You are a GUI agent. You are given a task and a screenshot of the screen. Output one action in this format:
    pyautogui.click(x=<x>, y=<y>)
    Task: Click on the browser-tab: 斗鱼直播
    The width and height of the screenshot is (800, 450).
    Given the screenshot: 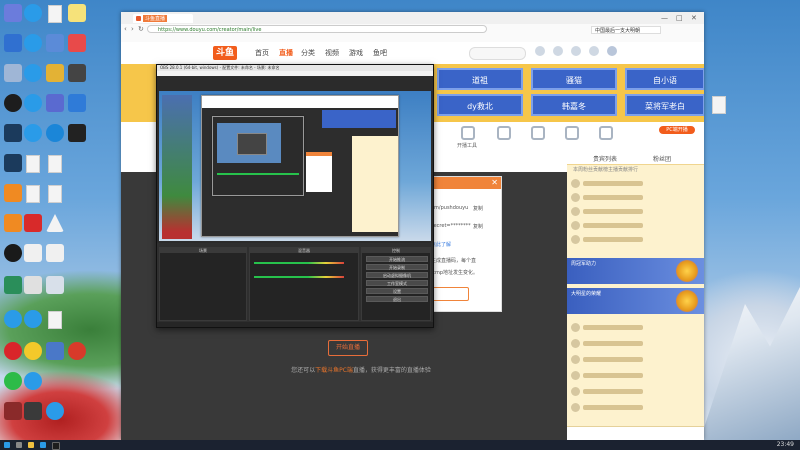 What is the action you would take?
    pyautogui.click(x=163, y=18)
    